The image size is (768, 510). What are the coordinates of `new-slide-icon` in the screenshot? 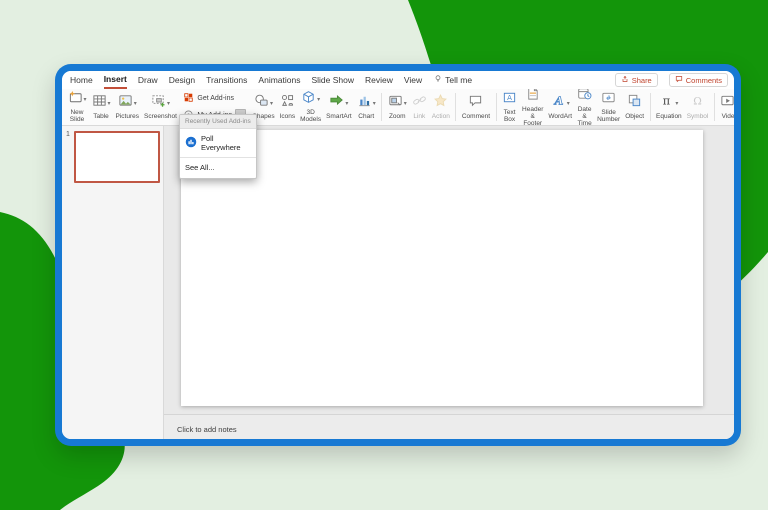 It's located at (75, 100).